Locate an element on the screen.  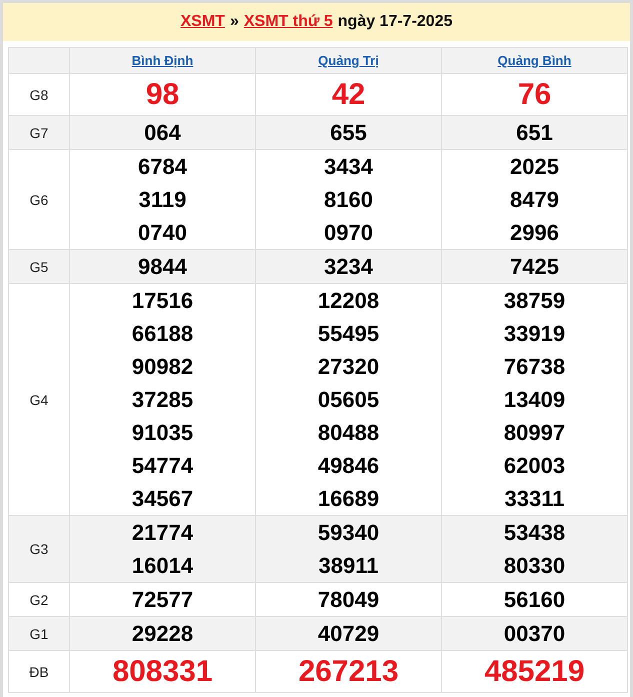
prize-number: 33919 is located at coordinates (534, 334).